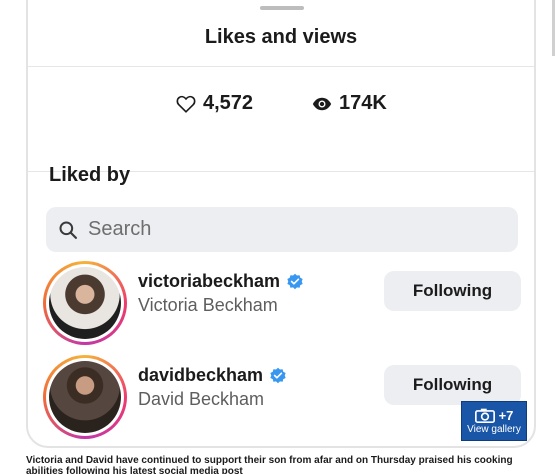 The width and height of the screenshot is (555, 474). Describe the element at coordinates (208, 305) in the screenshot. I see `full-name: Victoria Beckham` at that location.